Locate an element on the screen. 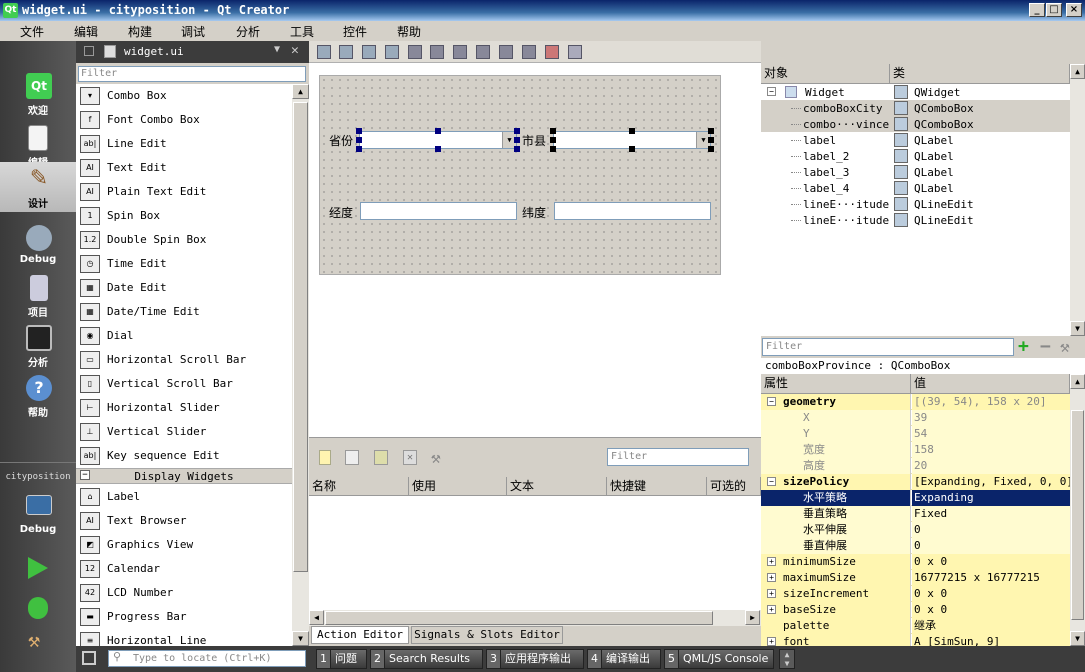  widget-box-item: ◷ Time Edit is located at coordinates (184, 264).